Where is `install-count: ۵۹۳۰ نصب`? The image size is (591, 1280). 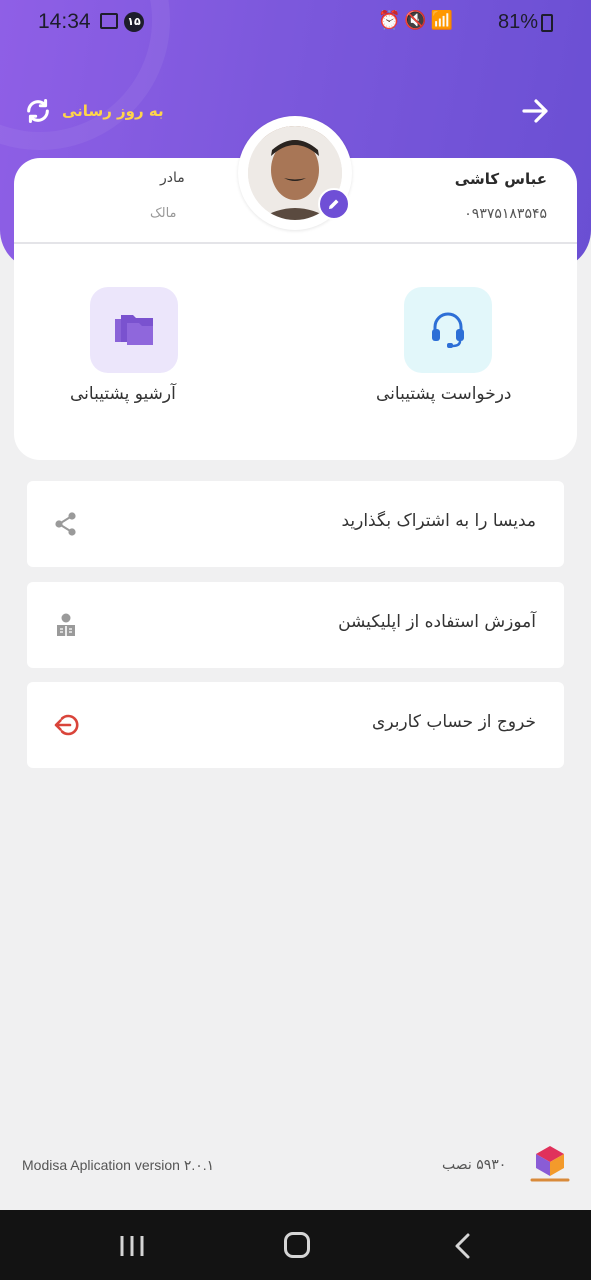
install-count: ۵۹۳۰ نصب is located at coordinates (474, 1165).